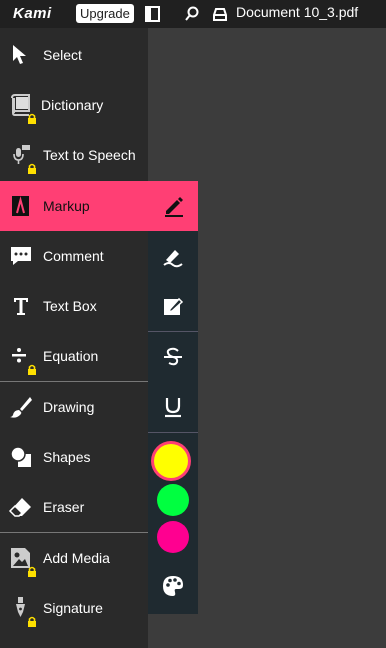 This screenshot has height=648, width=386. I want to click on tool-markup: Markup, so click(99, 206).